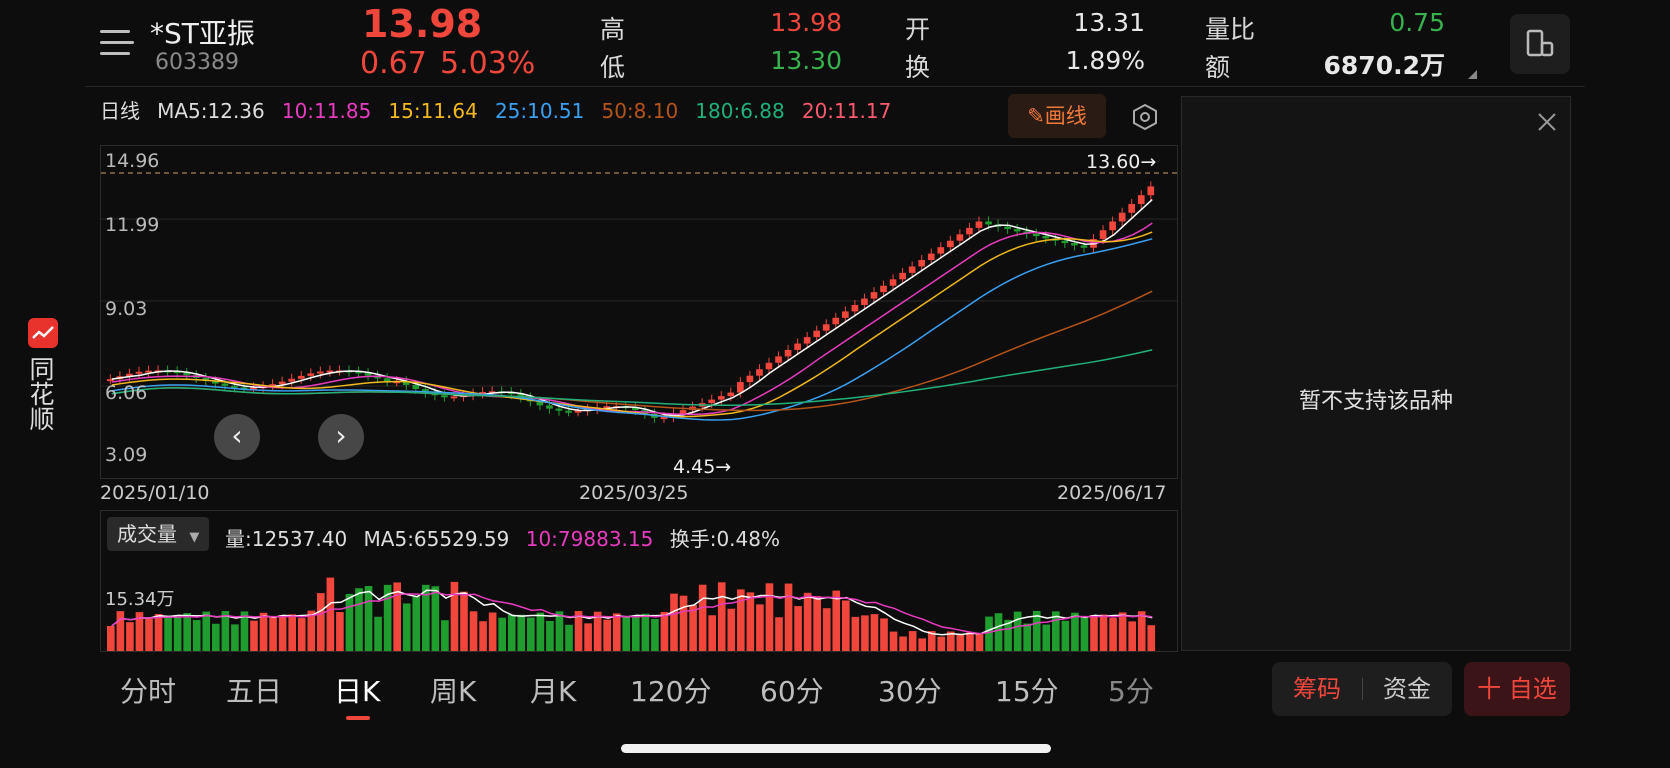 The width and height of the screenshot is (1670, 768). I want to click on unsupported-message: 暂不支持该品种, so click(1375, 401).